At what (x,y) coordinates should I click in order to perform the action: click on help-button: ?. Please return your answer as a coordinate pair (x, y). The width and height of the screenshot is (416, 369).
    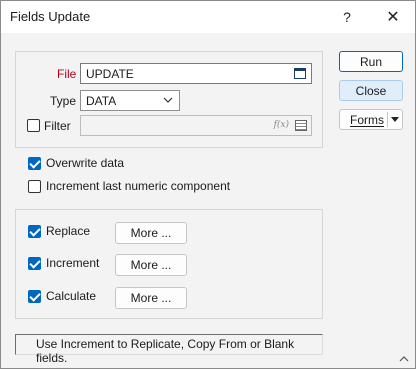
    Looking at the image, I should click on (347, 17).